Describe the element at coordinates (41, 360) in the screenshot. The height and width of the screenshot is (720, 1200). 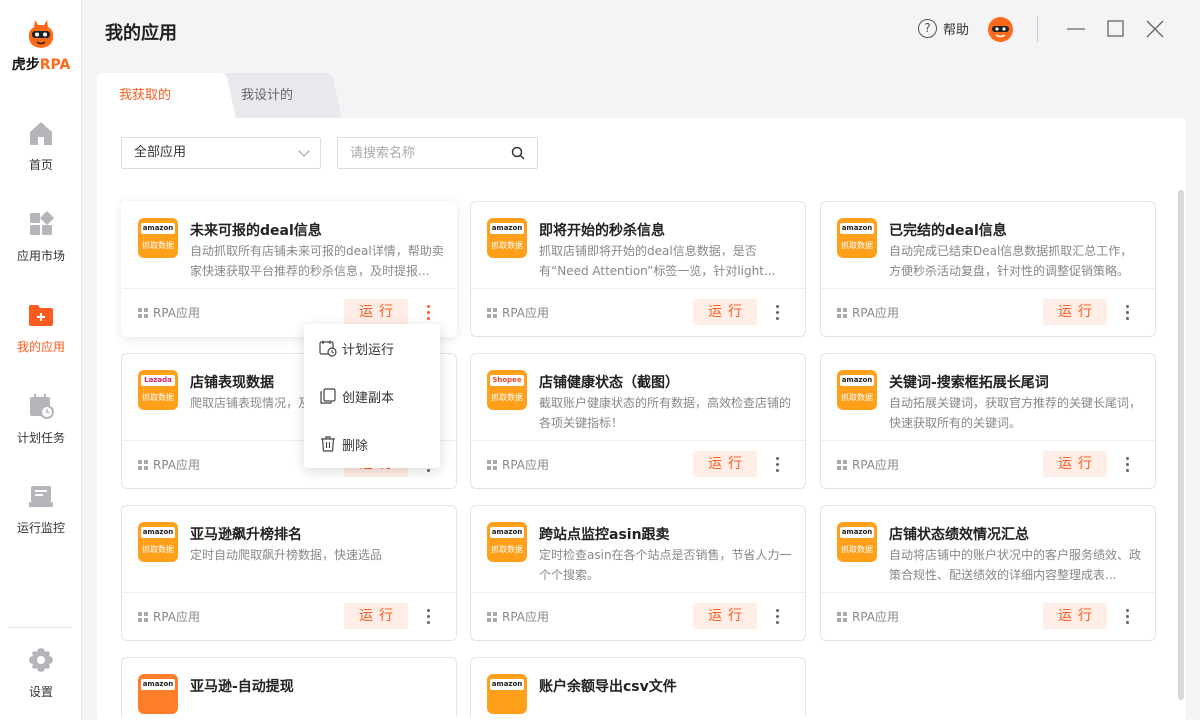
I see `sidebar: 虎步RPA 首页 应用市场 我的应用 计划任务 运行监控 设置` at that location.